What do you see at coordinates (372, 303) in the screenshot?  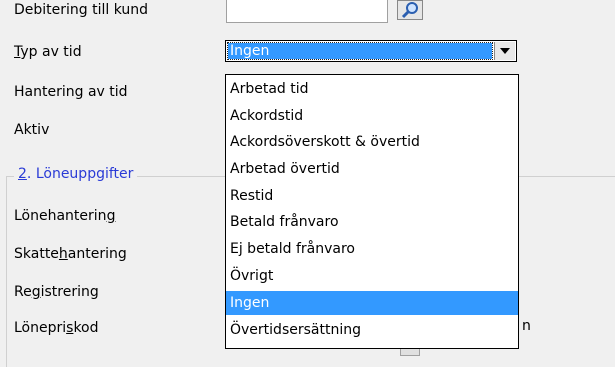 I see `dropdown-option: Ingen` at bounding box center [372, 303].